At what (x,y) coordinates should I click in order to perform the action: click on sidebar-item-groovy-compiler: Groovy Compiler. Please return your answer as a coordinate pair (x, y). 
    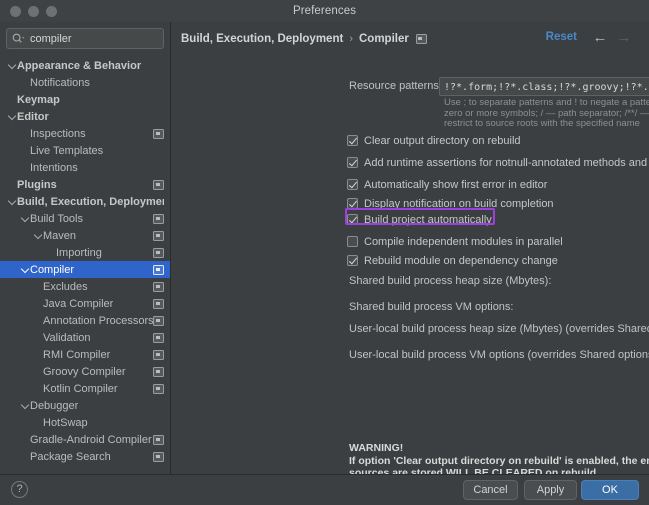
    Looking at the image, I should click on (85, 371).